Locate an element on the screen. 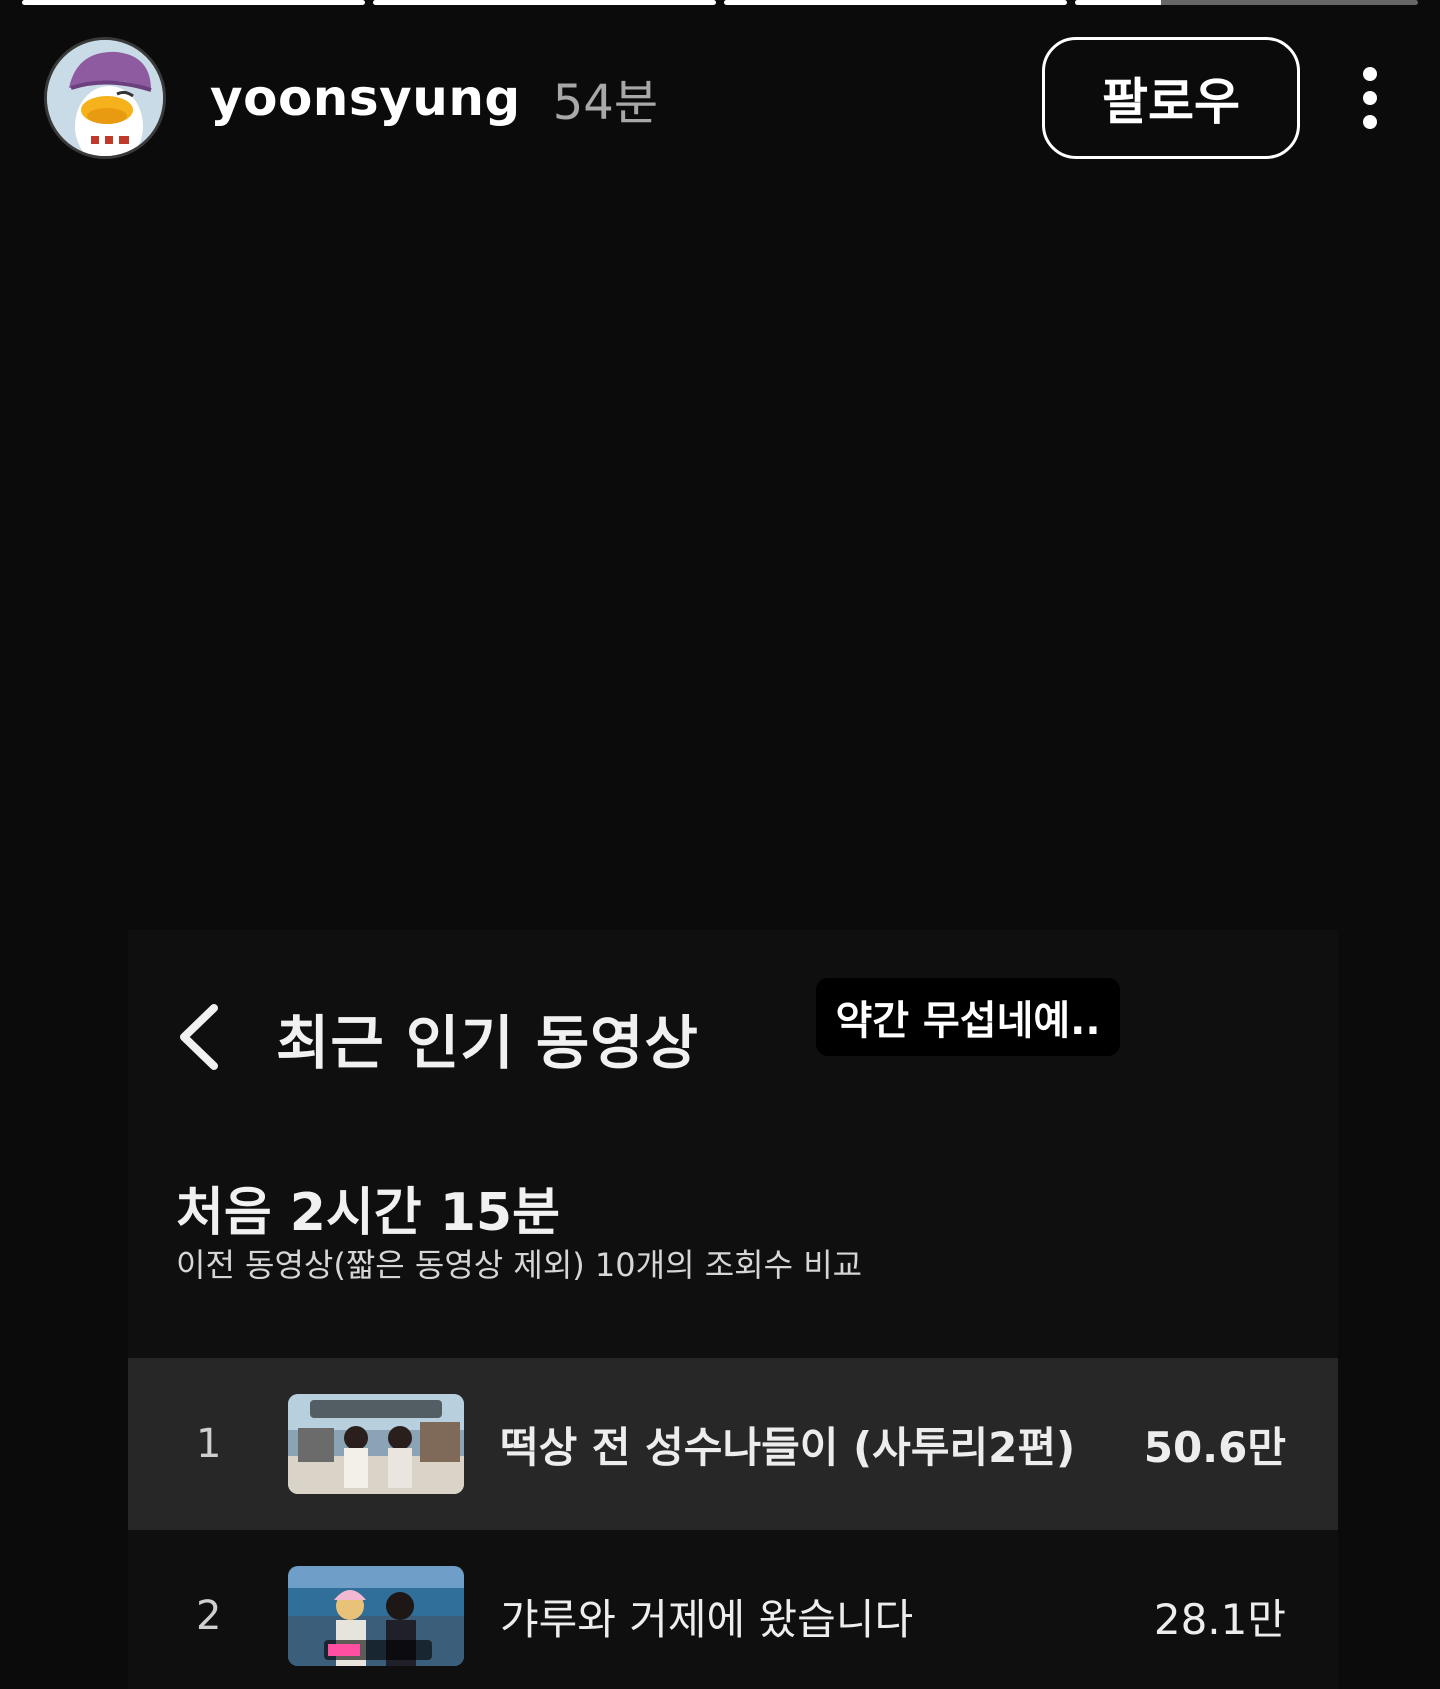 This screenshot has width=1440, height=1689. comparison-subtitle: 이전 동영상(짧은 동영상 제외) 10개의 조회수 비교 is located at coordinates (519, 1265).